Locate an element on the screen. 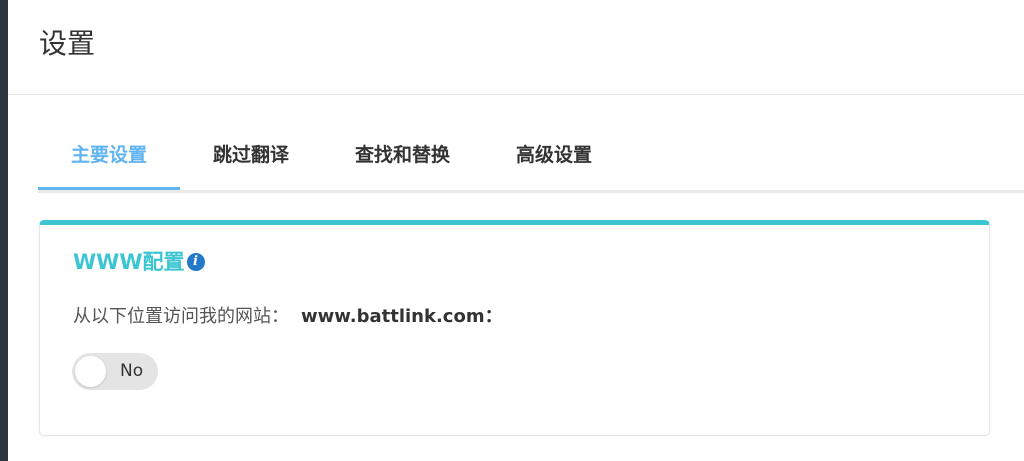 Image resolution: width=1024 pixels, height=461 pixels. toggle-label: No is located at coordinates (132, 371).